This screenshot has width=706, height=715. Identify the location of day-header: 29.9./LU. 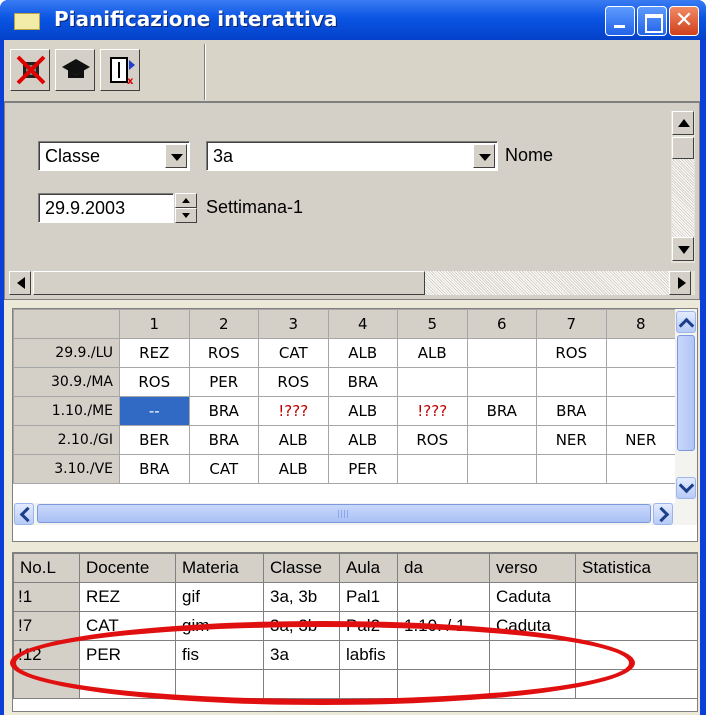
(66, 353).